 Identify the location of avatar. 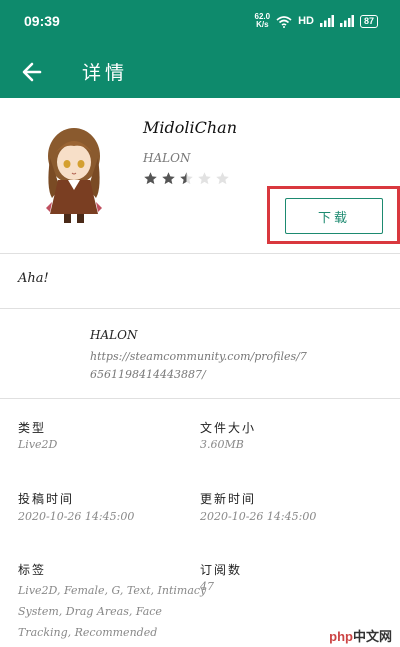
(74, 175).